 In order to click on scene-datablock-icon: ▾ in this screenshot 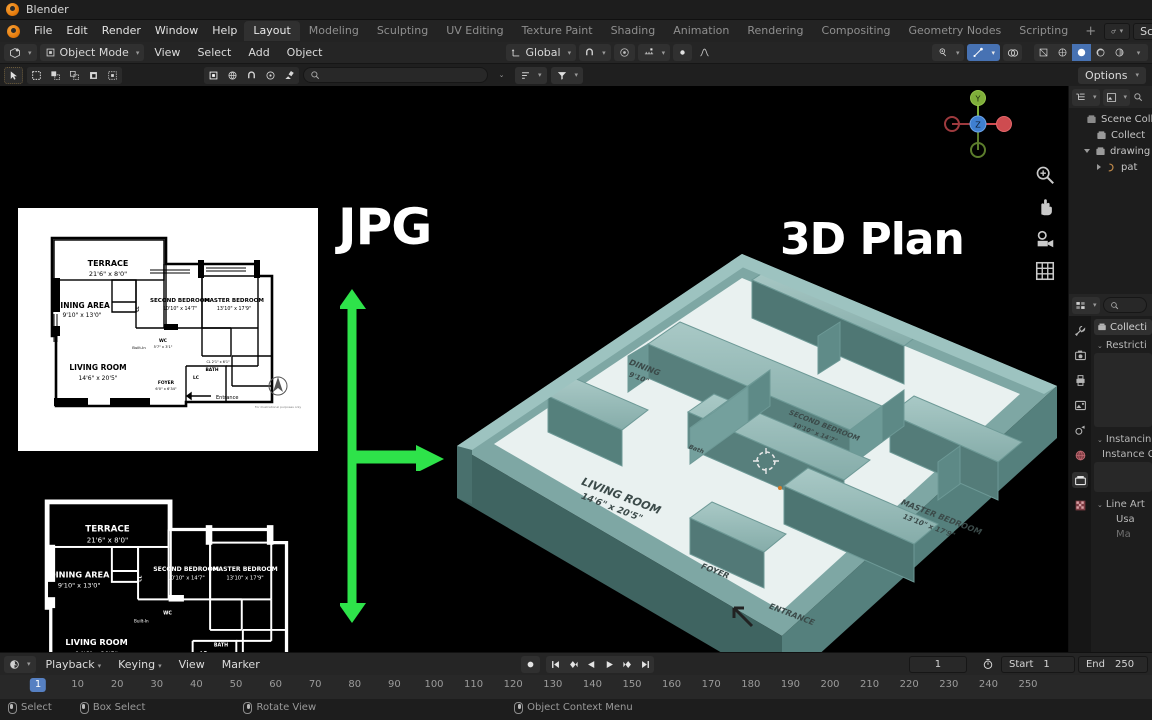, I will do `click(1117, 31)`.